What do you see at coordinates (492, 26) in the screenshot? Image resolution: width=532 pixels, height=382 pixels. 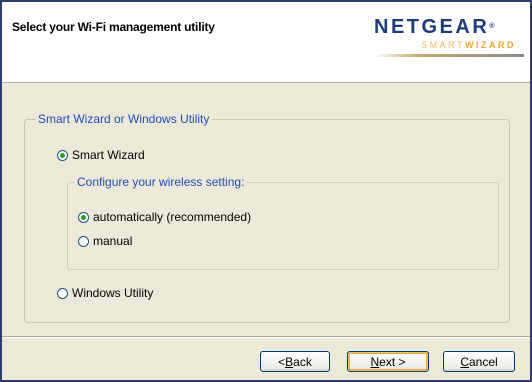 I see `registered-mark: ®` at bounding box center [492, 26].